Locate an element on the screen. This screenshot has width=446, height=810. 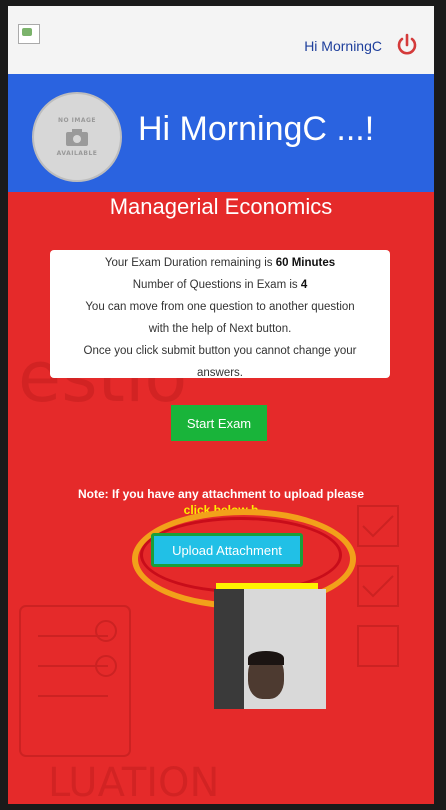
broken-image-icon is located at coordinates (29, 34).